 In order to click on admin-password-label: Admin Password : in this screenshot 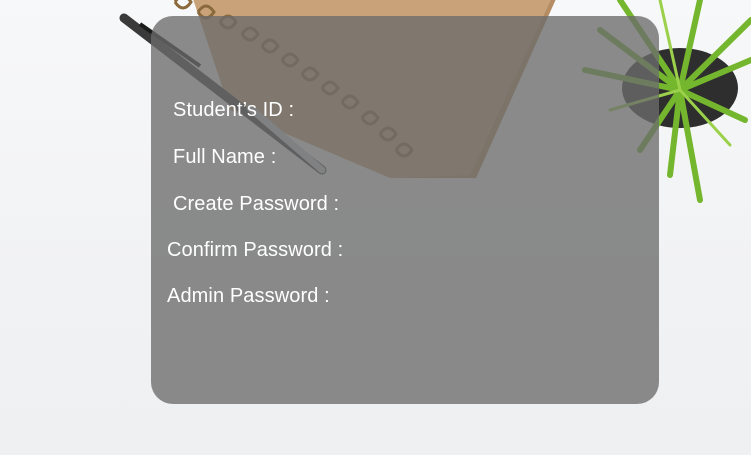, I will do `click(248, 296)`.